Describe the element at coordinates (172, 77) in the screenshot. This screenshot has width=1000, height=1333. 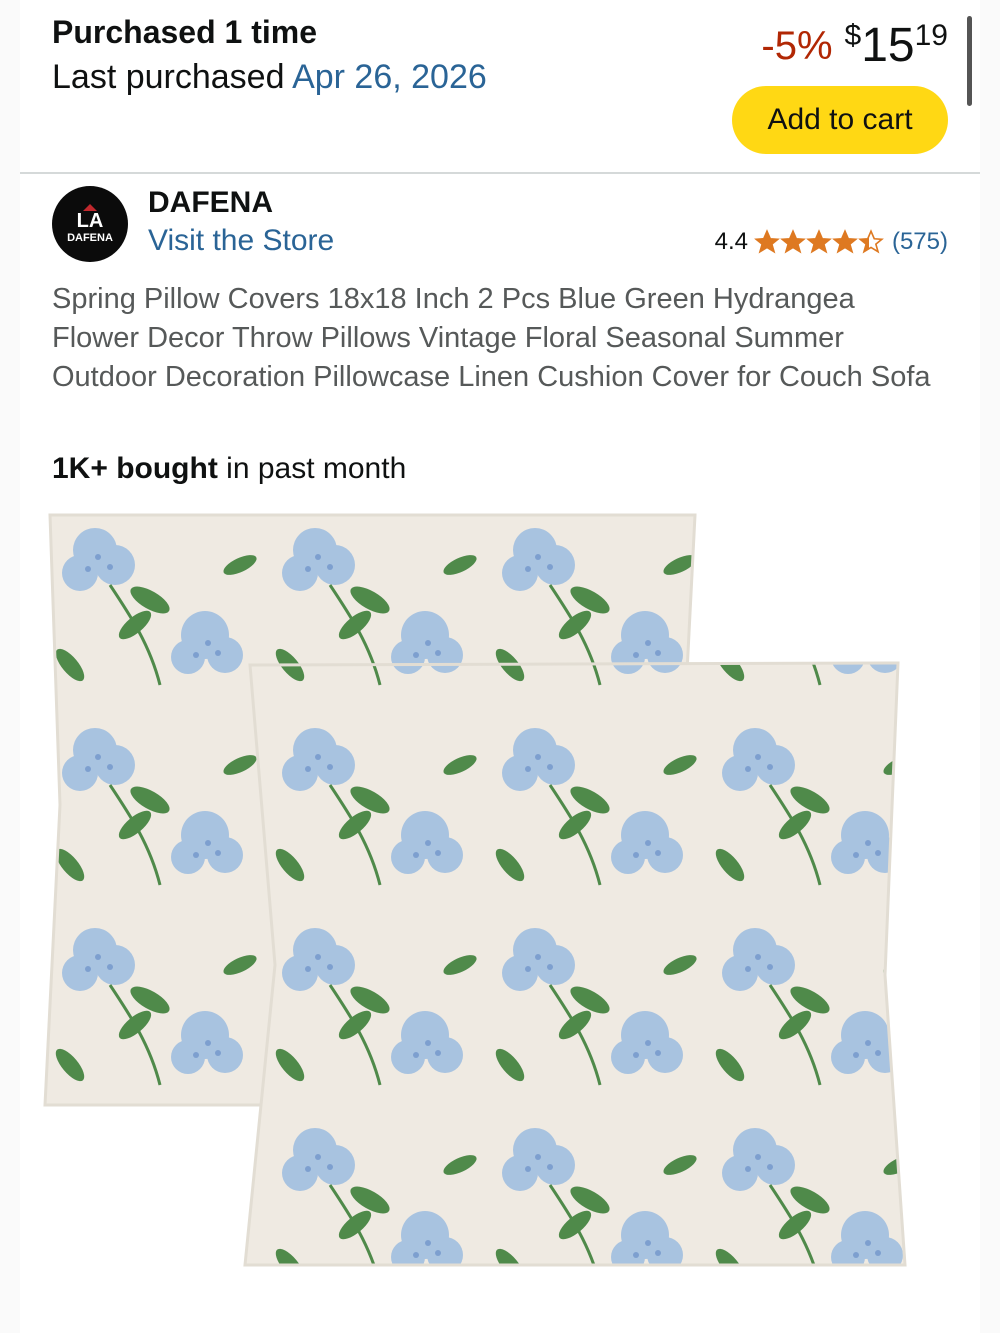
I see `last-purchased-label: Last purchased` at that location.